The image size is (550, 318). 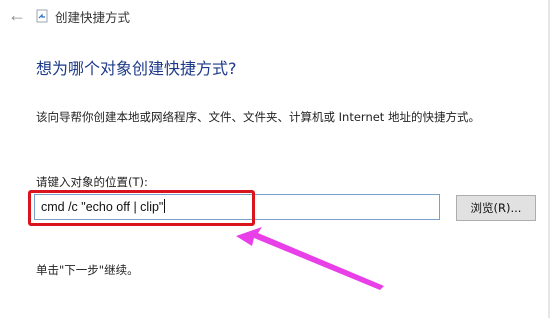 I want to click on window-title: 创建快捷方式, so click(x=93, y=17).